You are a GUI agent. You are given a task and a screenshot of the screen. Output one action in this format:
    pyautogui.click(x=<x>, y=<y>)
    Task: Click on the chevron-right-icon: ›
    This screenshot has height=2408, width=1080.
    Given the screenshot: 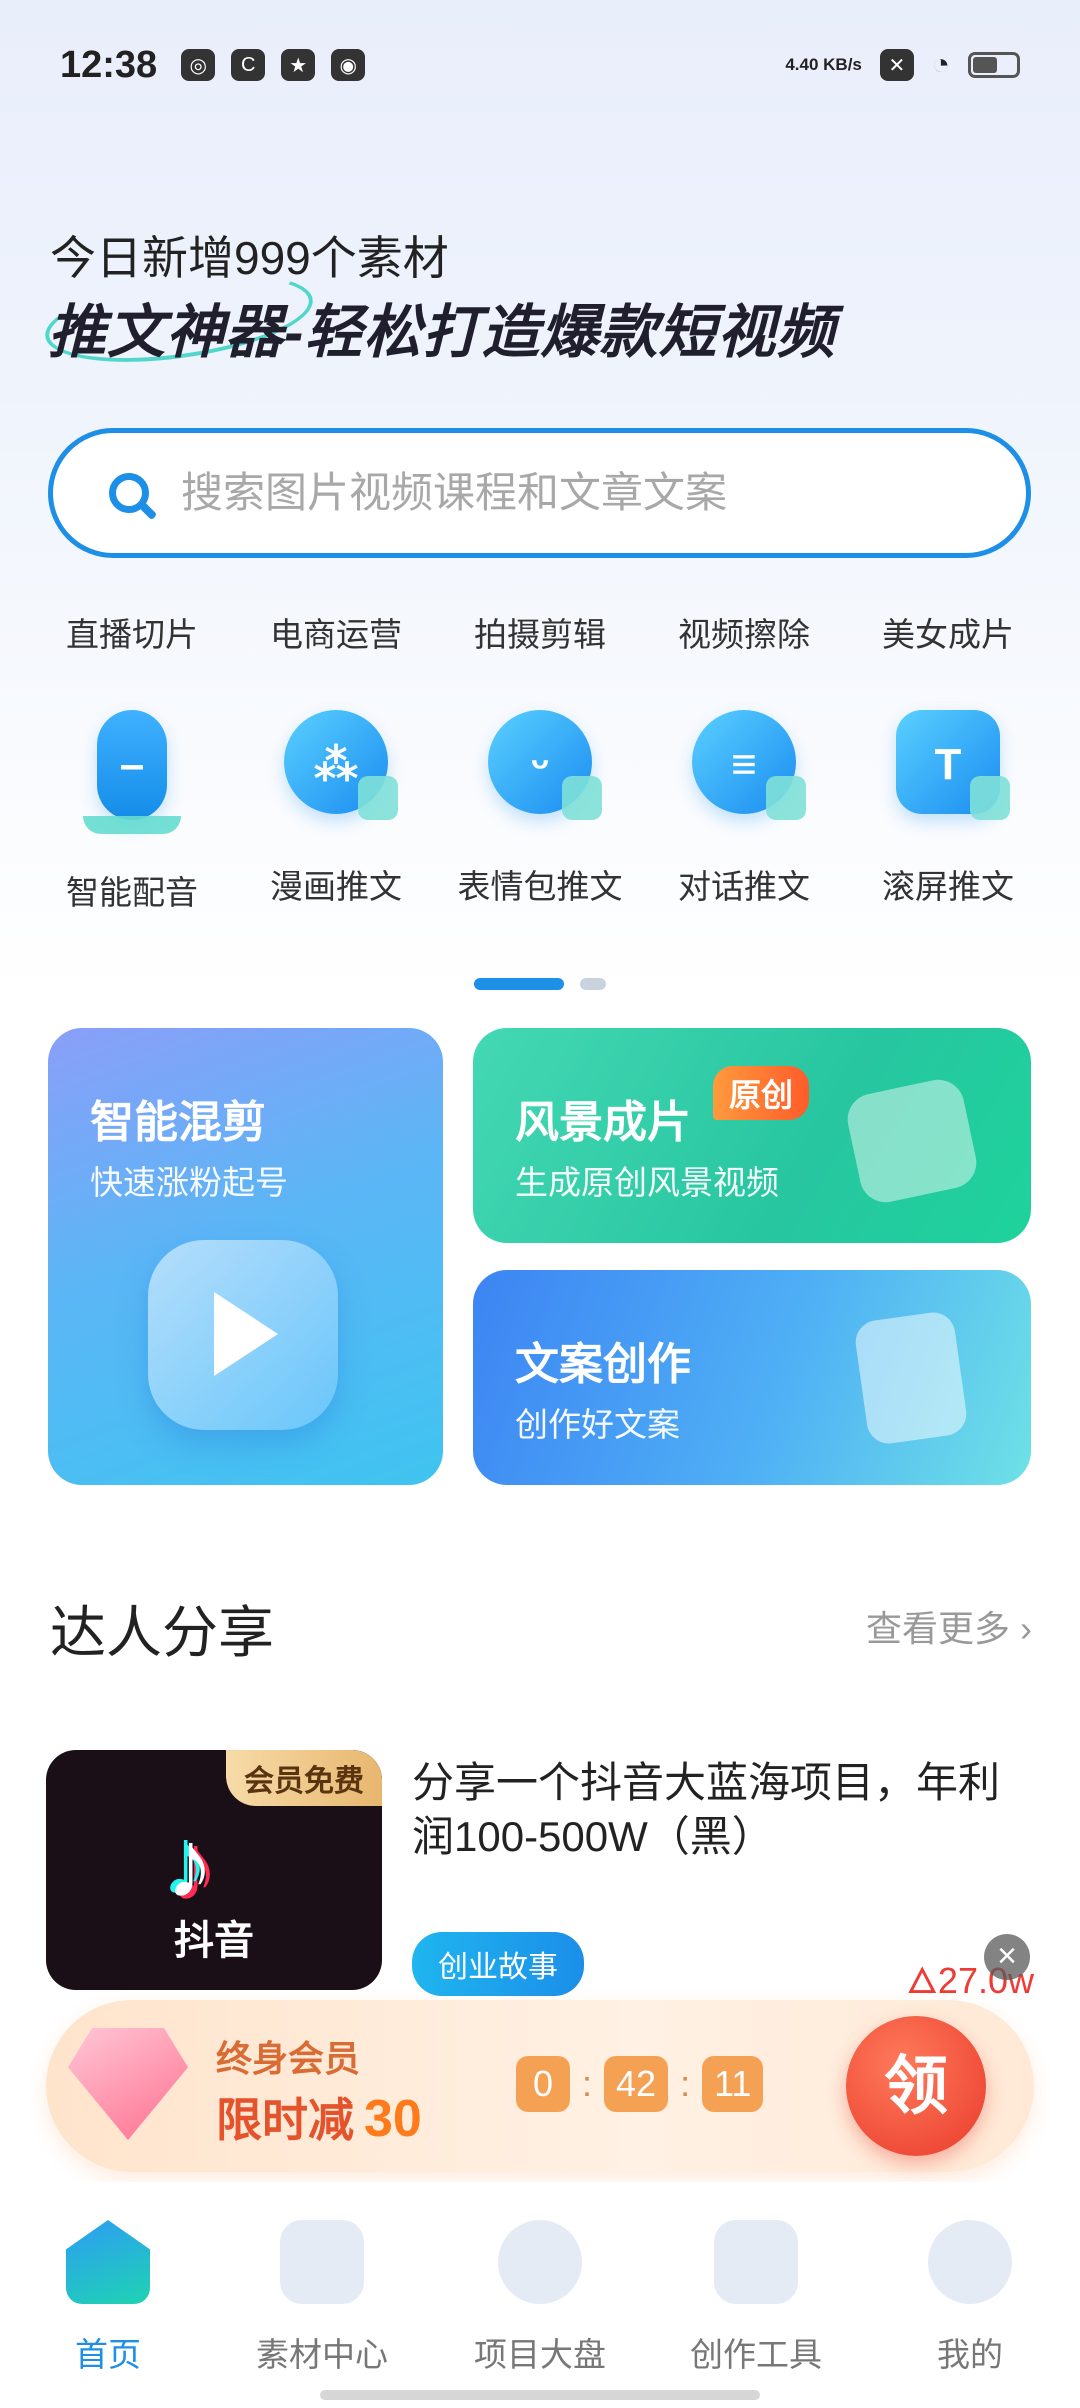 What is the action you would take?
    pyautogui.click(x=1026, y=1628)
    